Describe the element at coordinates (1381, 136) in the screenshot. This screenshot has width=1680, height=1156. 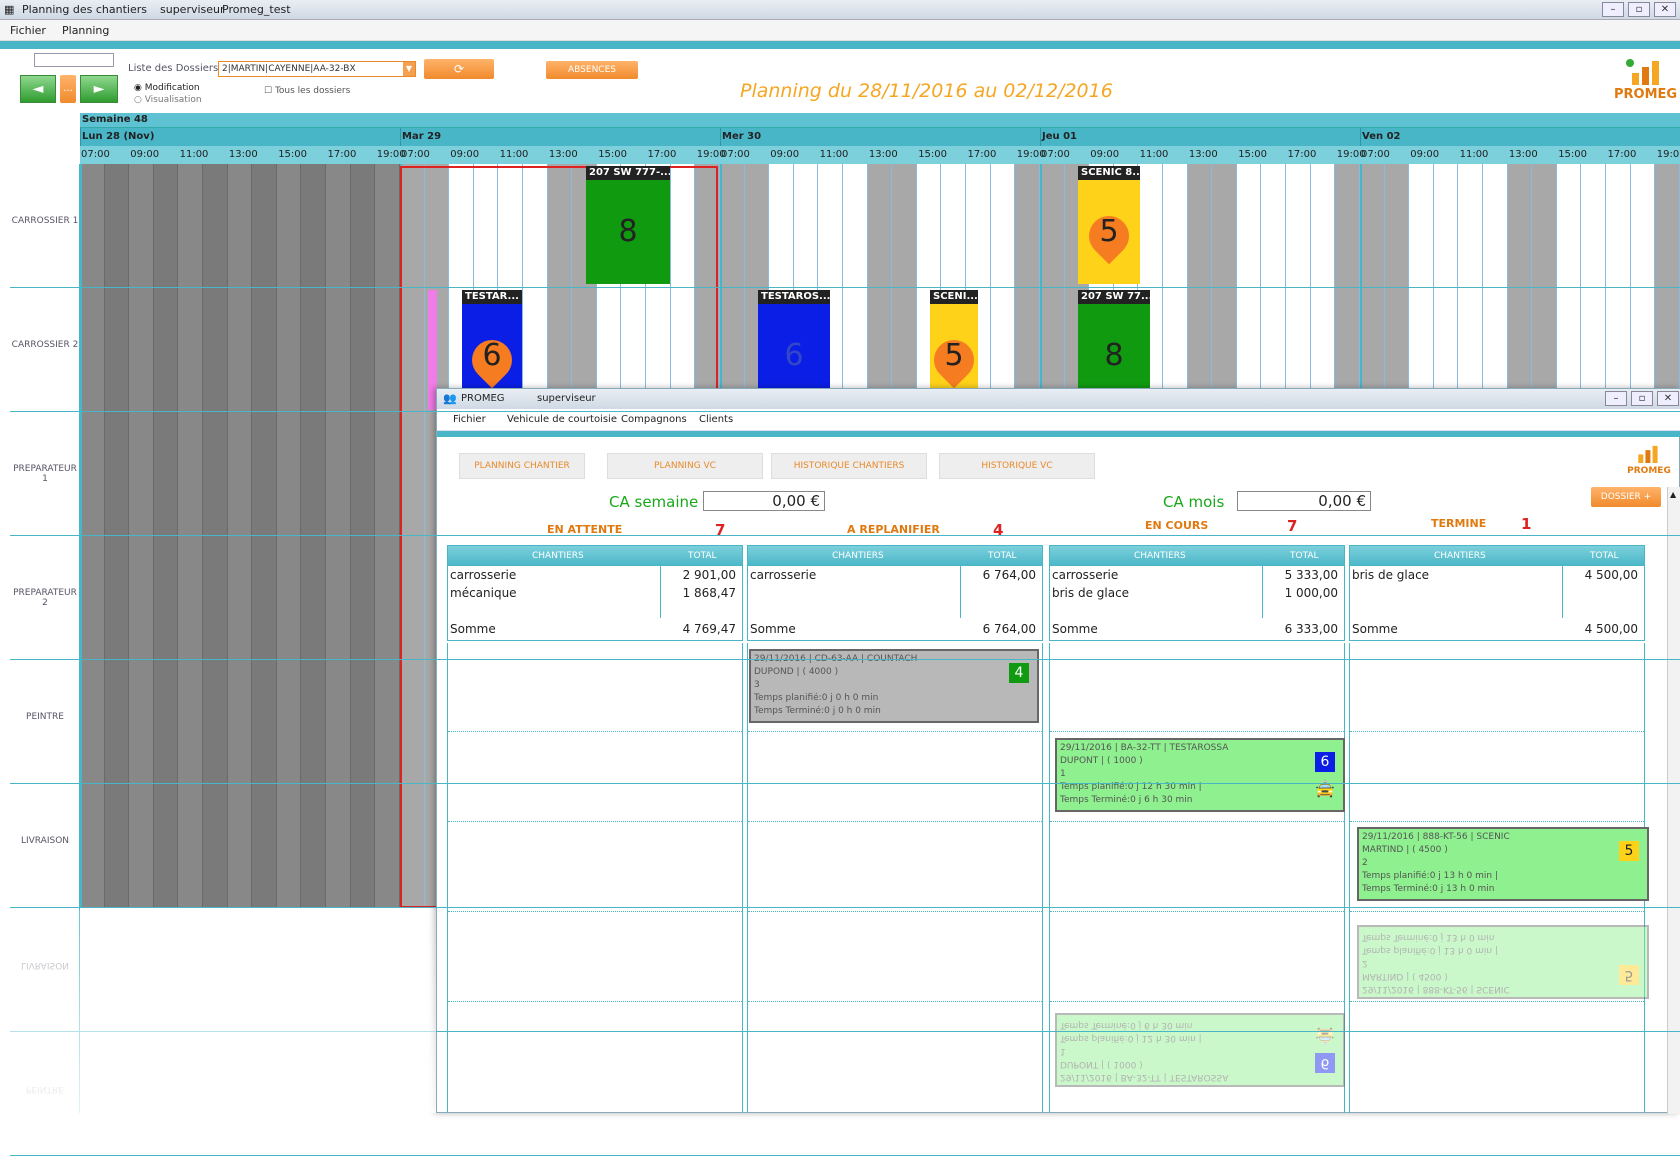
I see `day-label: Ven 02` at that location.